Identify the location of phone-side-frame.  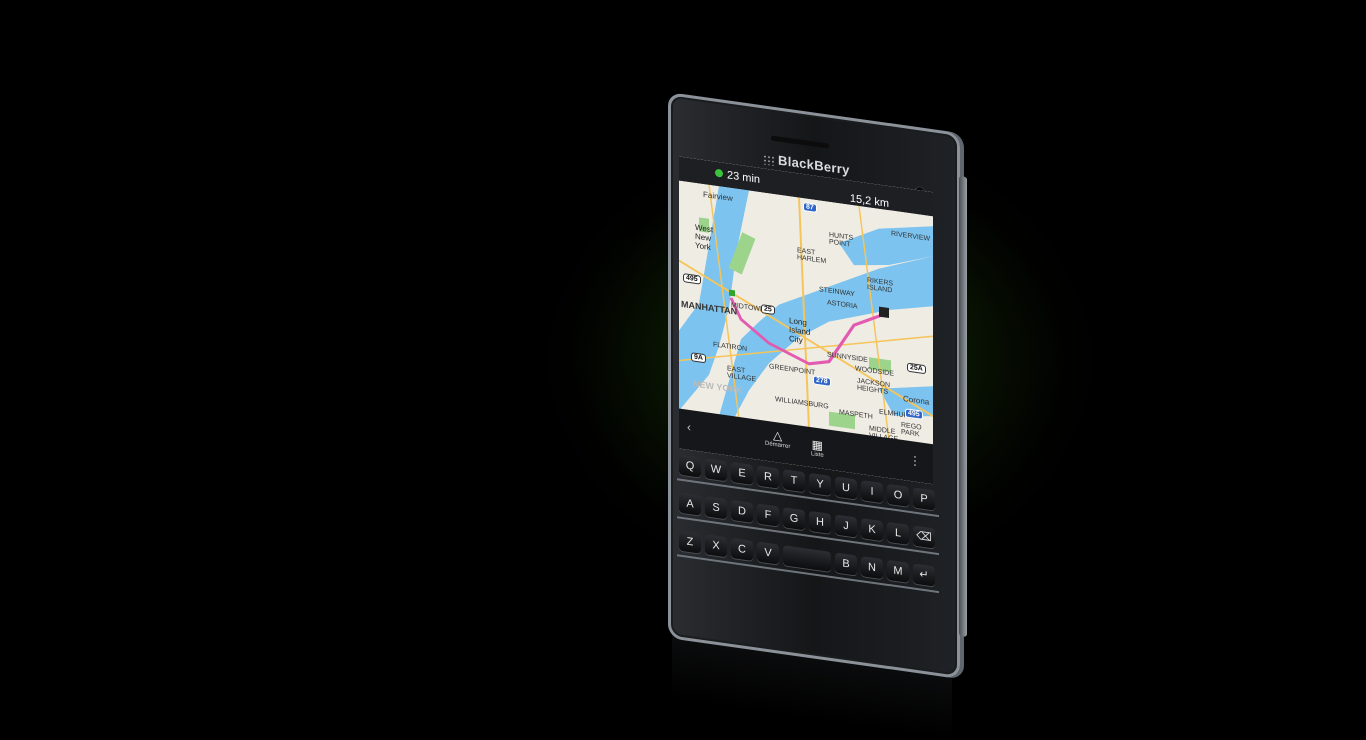
(963, 406).